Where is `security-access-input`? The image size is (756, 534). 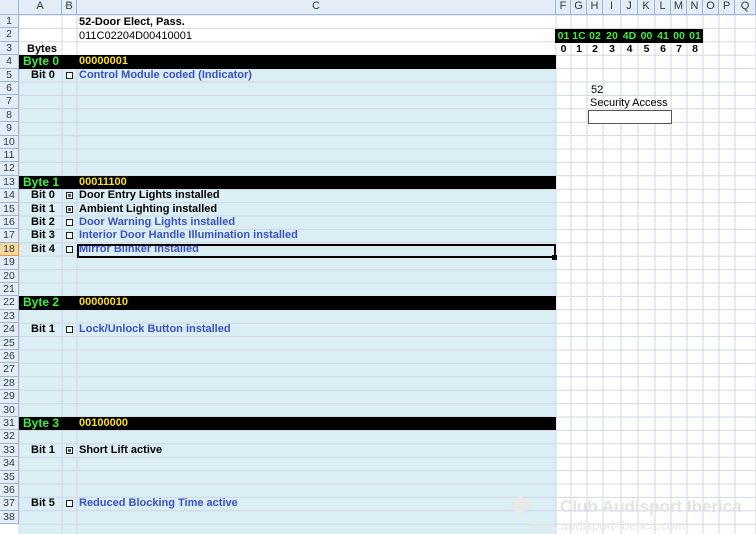
security-access-input is located at coordinates (630, 117).